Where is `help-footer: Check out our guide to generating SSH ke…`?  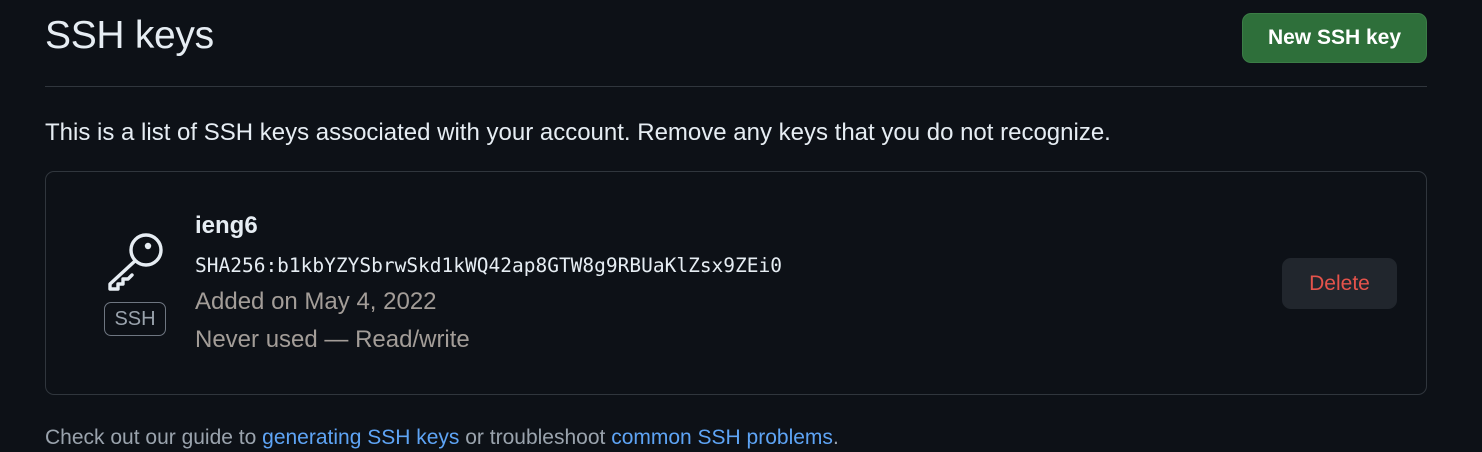 help-footer: Check out our guide to generating SSH ke… is located at coordinates (442, 438).